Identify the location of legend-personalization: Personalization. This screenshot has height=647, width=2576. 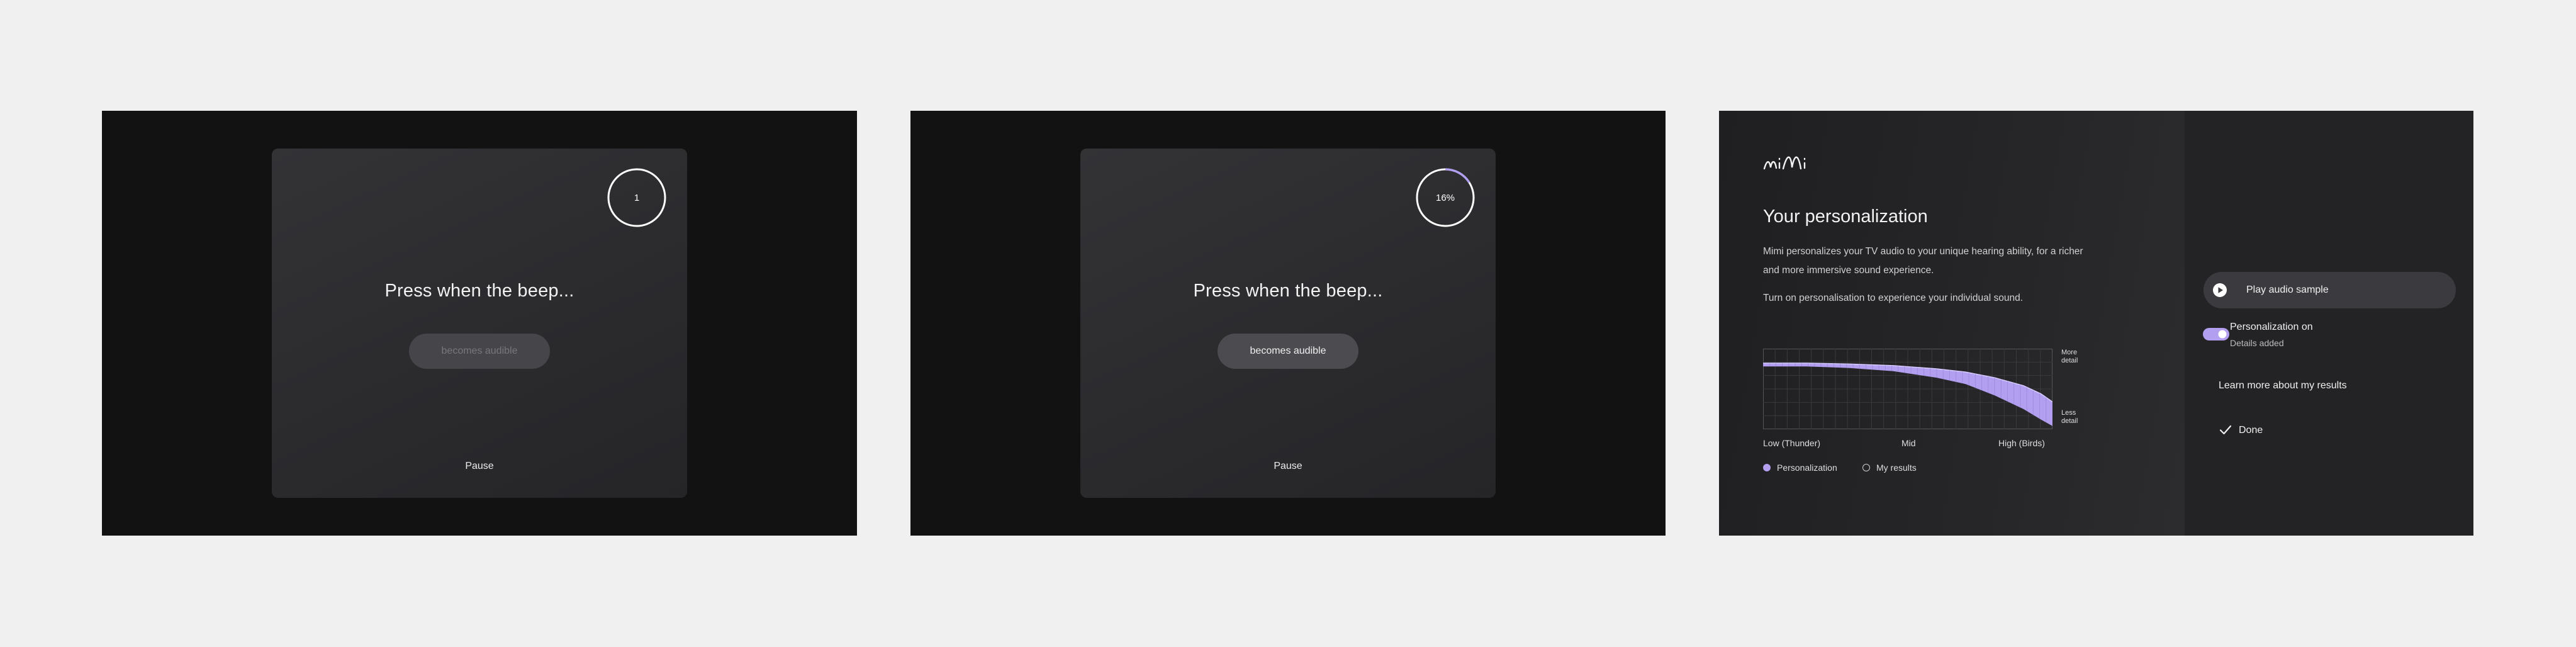
(1800, 468).